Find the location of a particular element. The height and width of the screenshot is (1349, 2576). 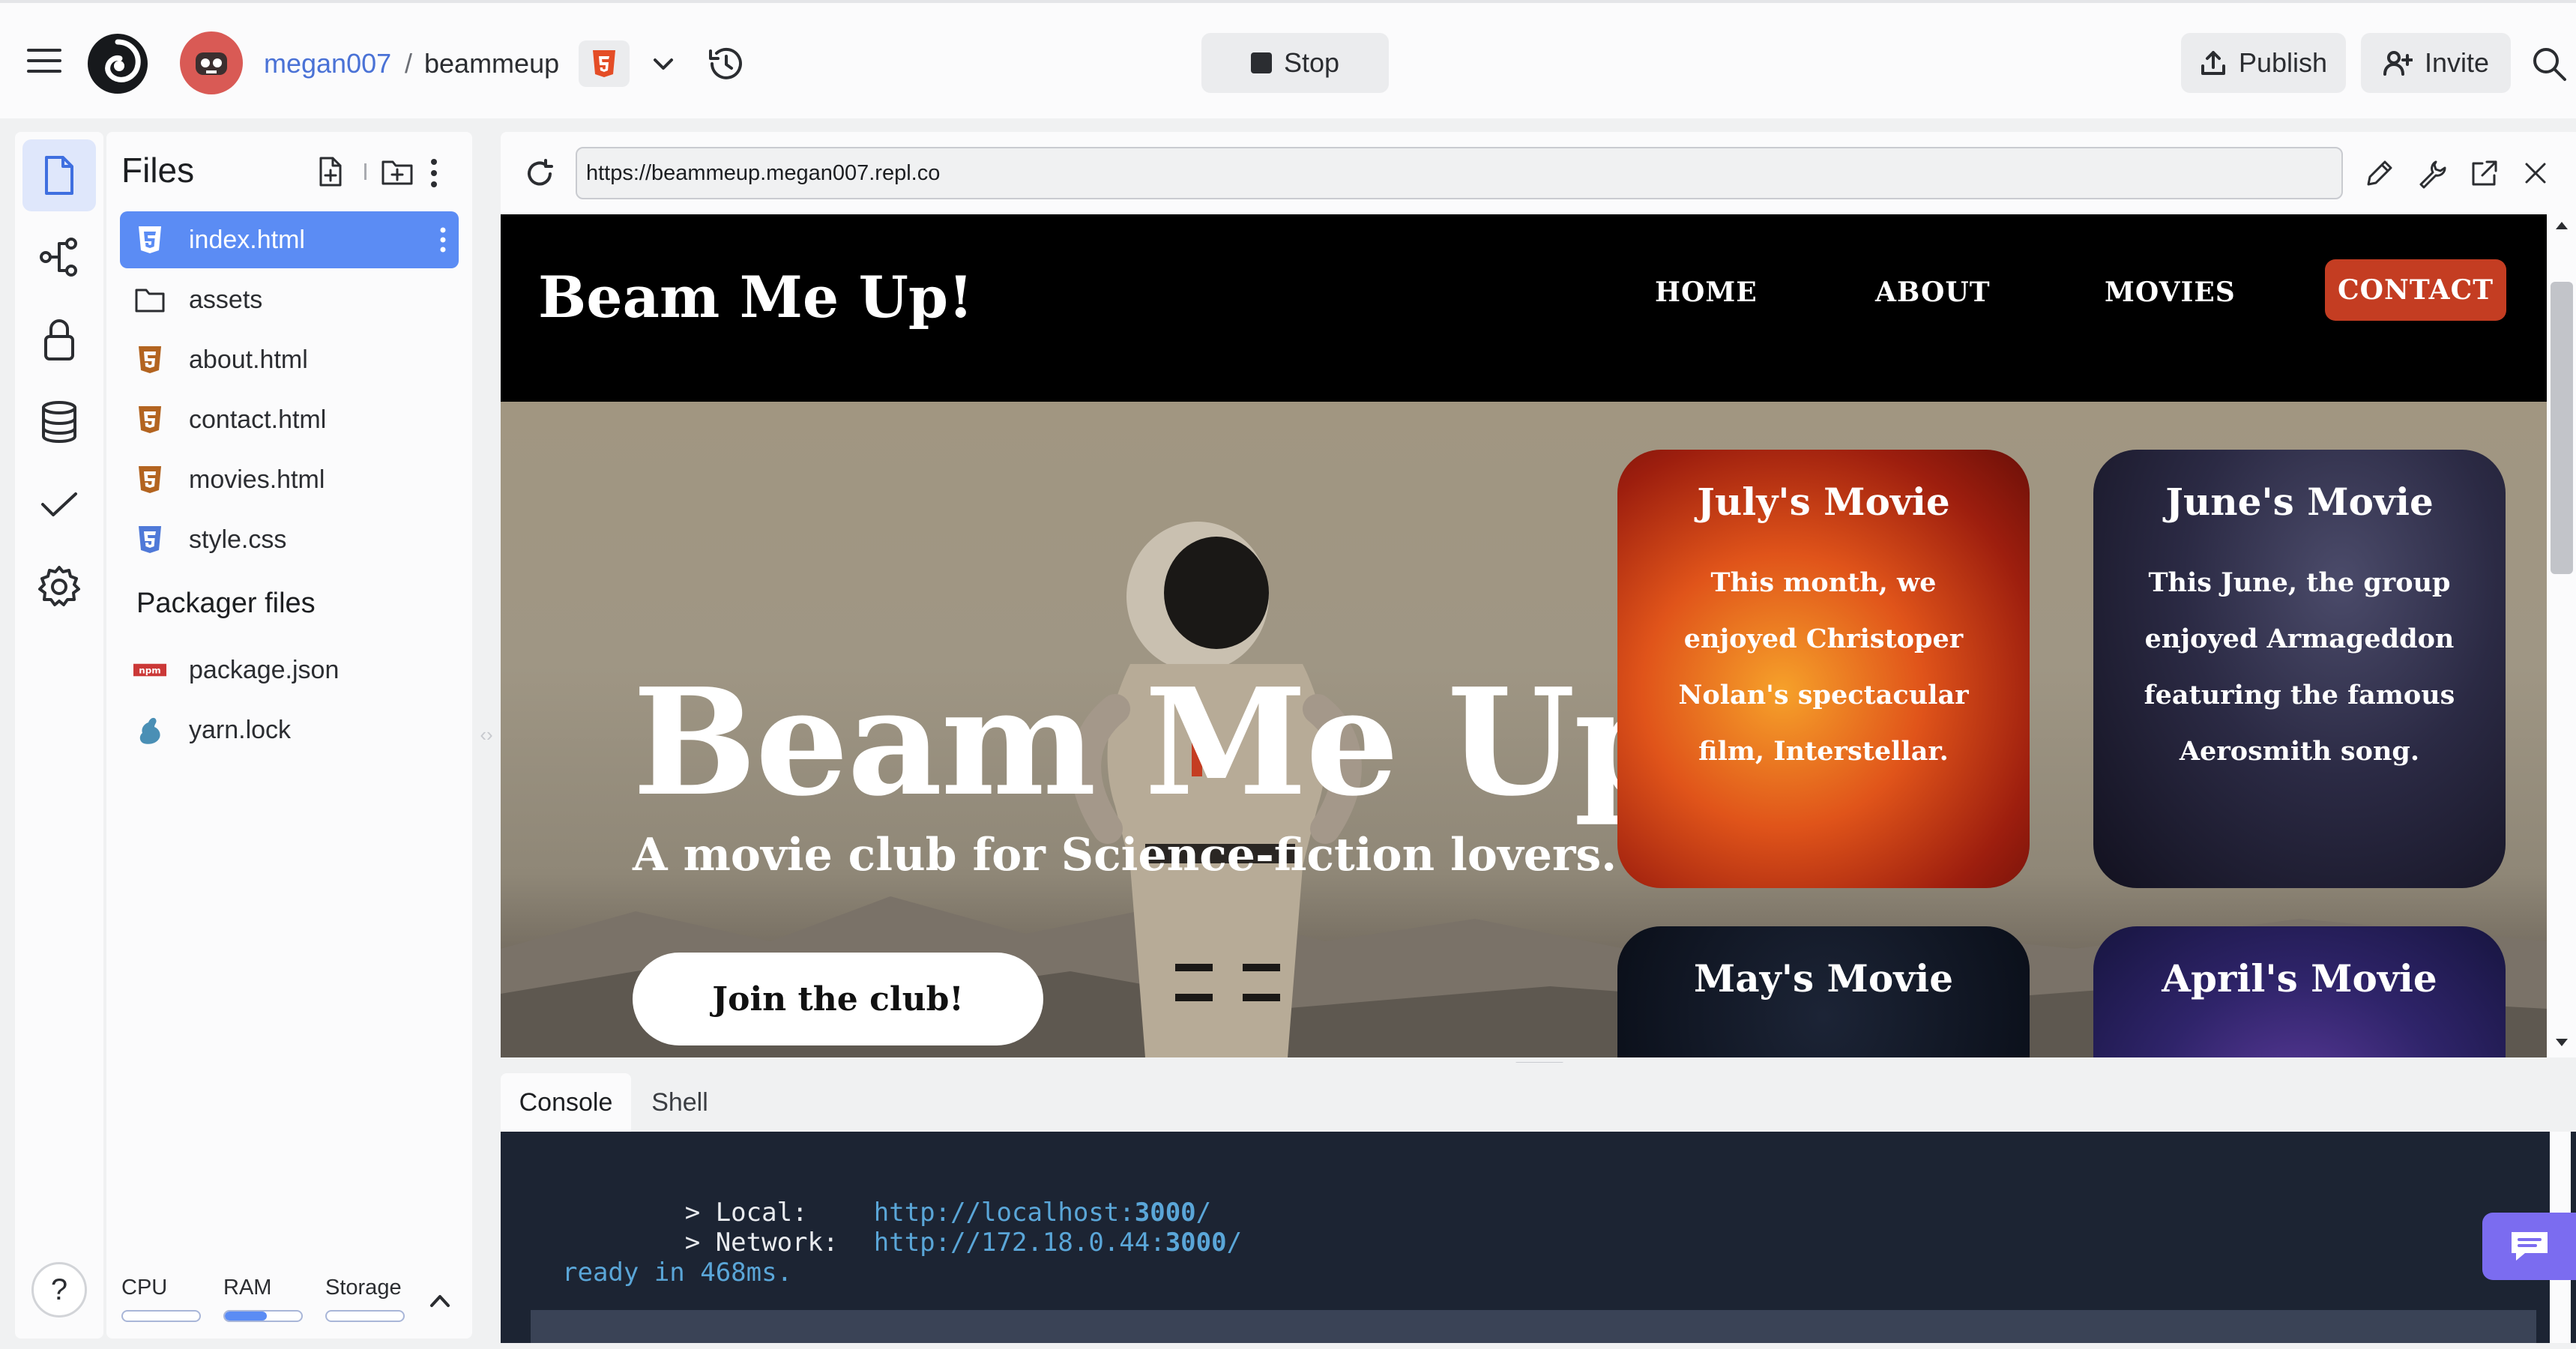

replit-logo-icon is located at coordinates (118, 64).